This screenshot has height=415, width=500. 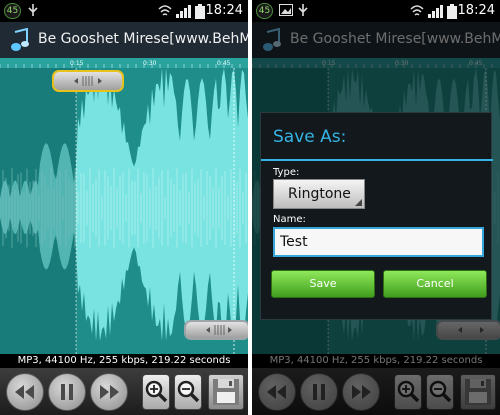 I want to click on zoom-in-button, so click(x=156, y=392).